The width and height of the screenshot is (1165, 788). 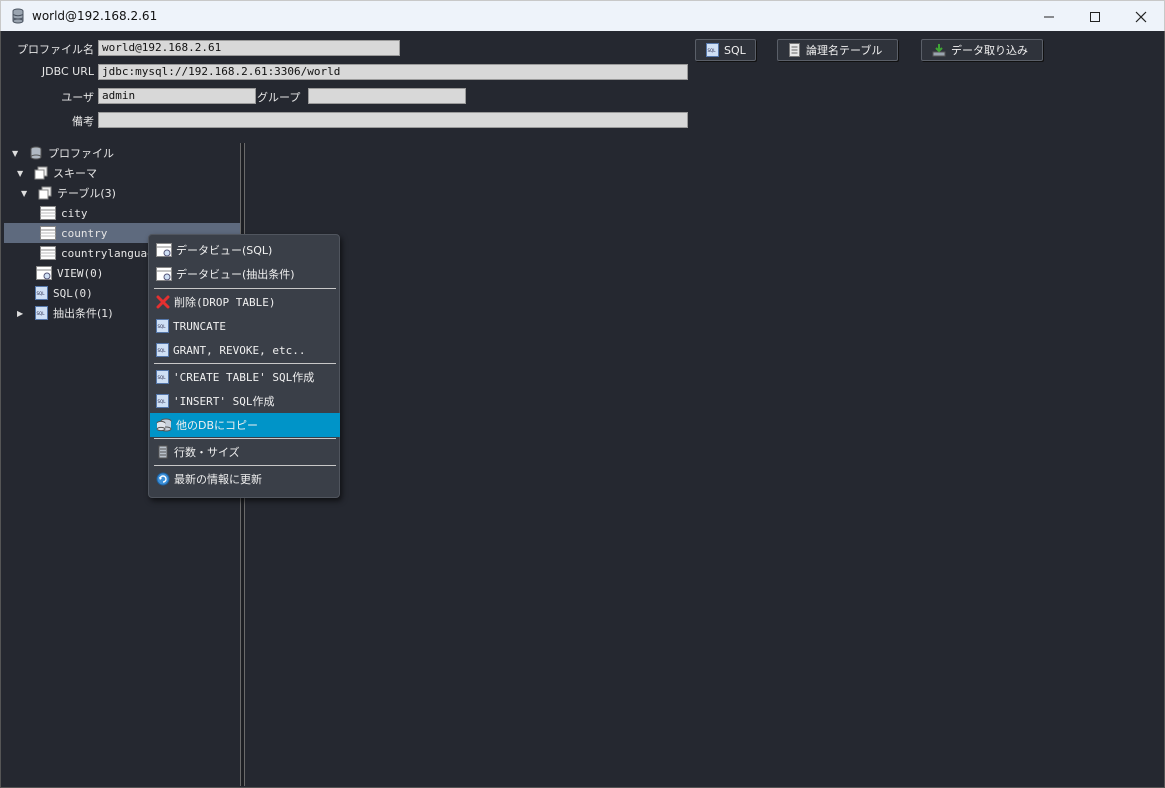 What do you see at coordinates (989, 50) in the screenshot?
I see `data-import-label: データ取り込み` at bounding box center [989, 50].